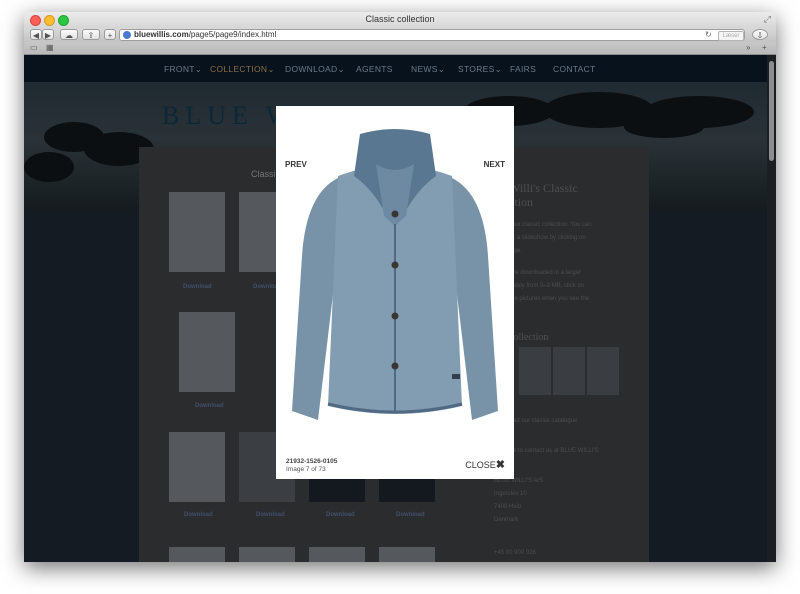 Image resolution: width=800 pixels, height=594 pixels. What do you see at coordinates (306, 469) in the screenshot?
I see `image-counter: Image 7 of 73` at bounding box center [306, 469].